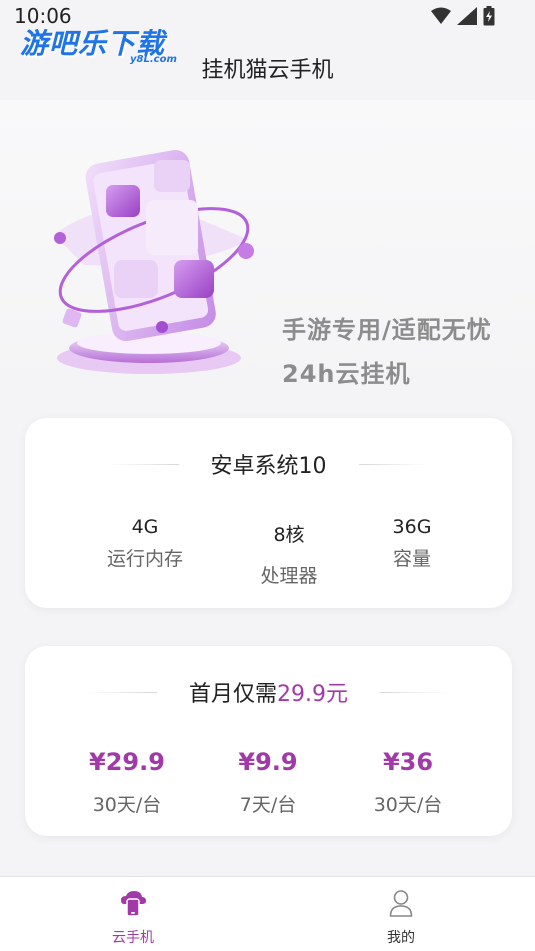  I want to click on page-title: 挂机猫云手机, so click(267, 70).